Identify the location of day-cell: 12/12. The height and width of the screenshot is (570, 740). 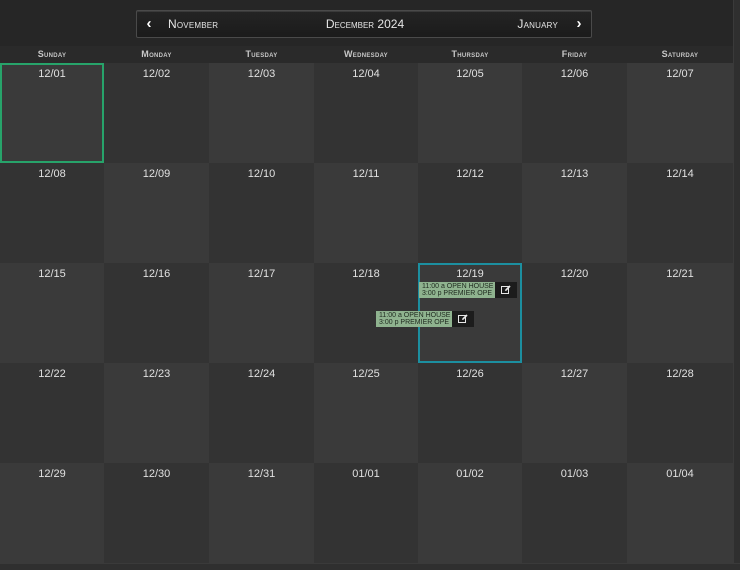
(470, 213).